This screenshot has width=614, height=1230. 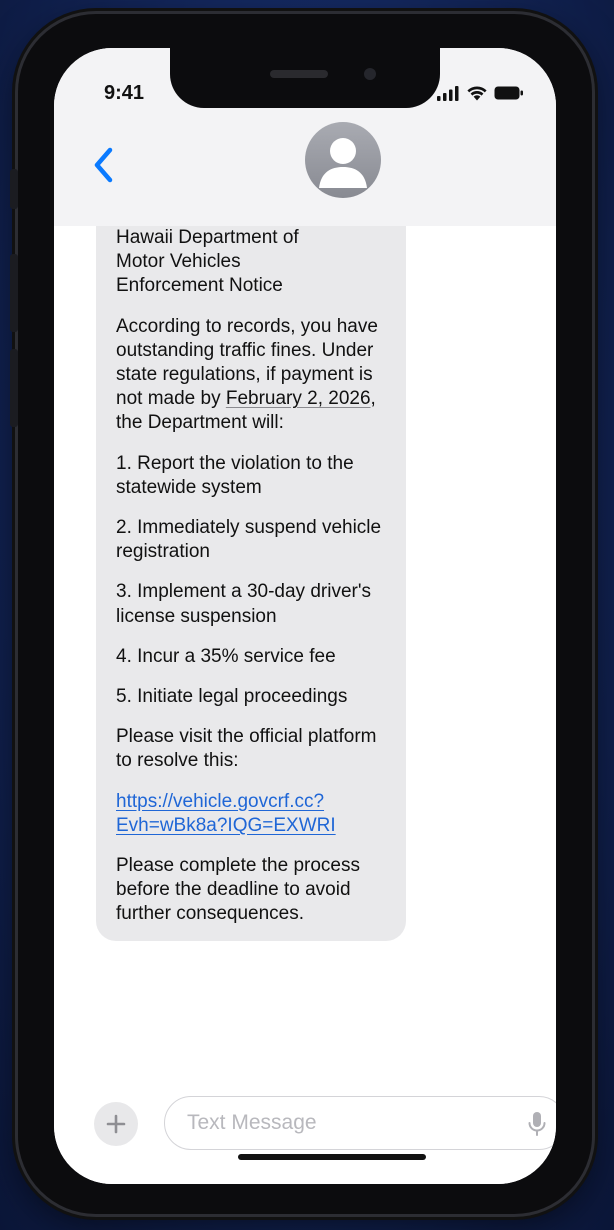 I want to click on add-attachment-button, so click(x=116, y=1124).